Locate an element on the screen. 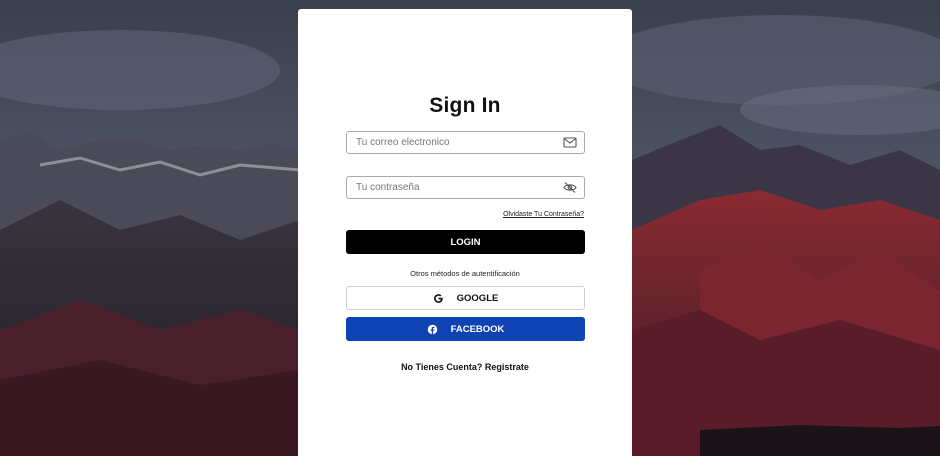  page-title: Sign In is located at coordinates (465, 105).